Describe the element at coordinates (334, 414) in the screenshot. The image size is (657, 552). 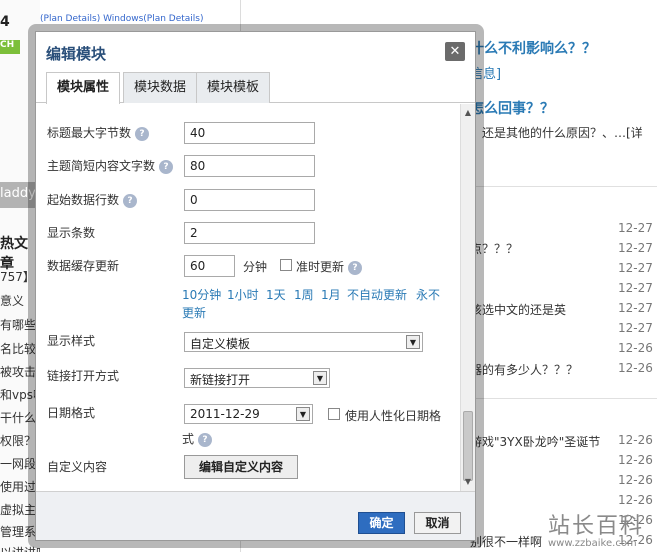
I see `humanize-date-checkbox` at that location.